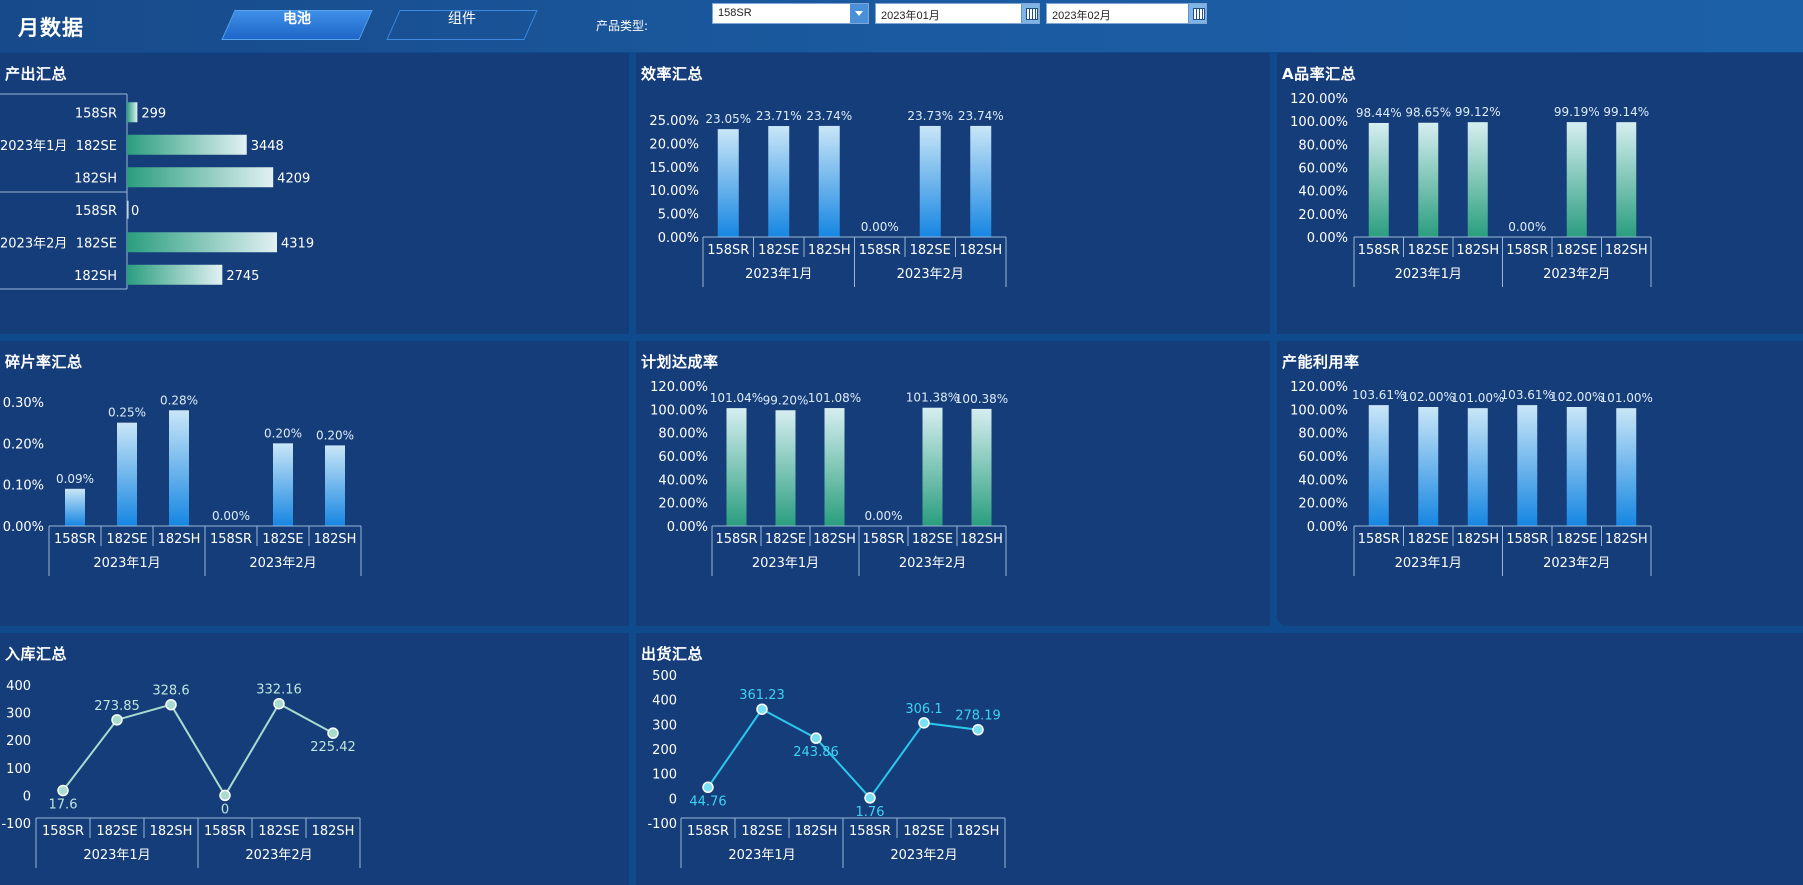 The image size is (1803, 885). I want to click on y-group-label: 2023年2月, so click(33, 243).